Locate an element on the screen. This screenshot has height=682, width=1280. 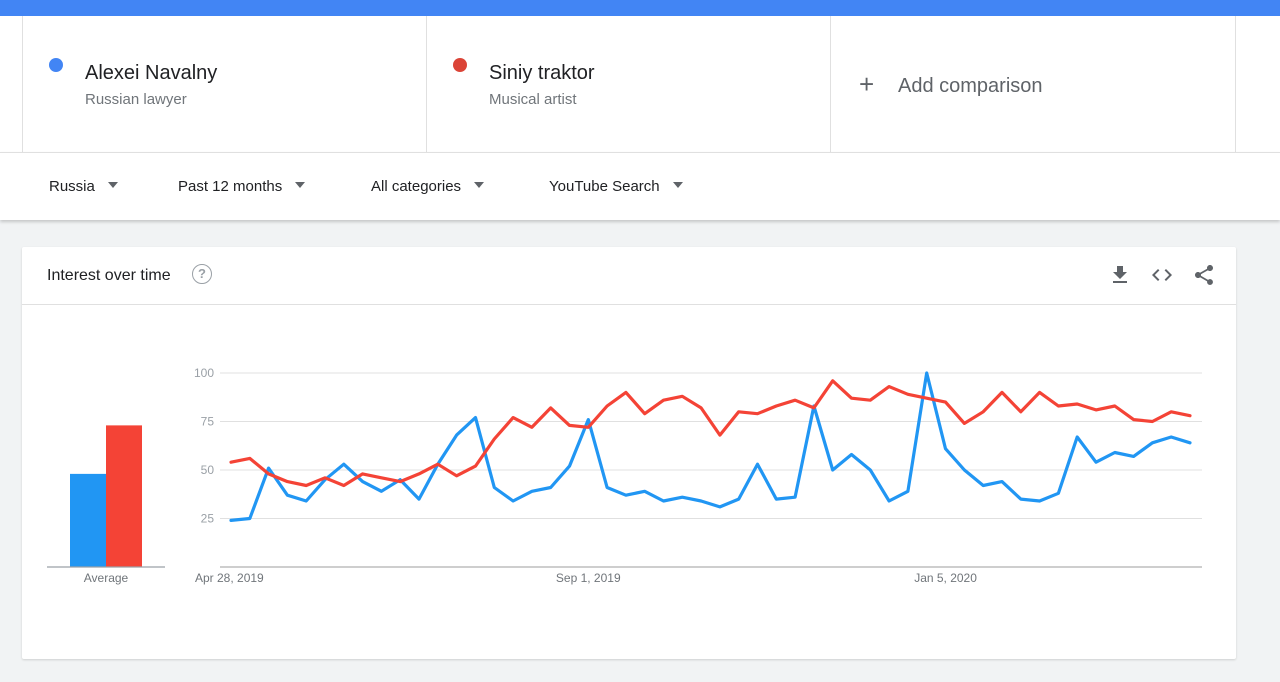
source-dropdown: YouTube Search is located at coordinates (616, 186).